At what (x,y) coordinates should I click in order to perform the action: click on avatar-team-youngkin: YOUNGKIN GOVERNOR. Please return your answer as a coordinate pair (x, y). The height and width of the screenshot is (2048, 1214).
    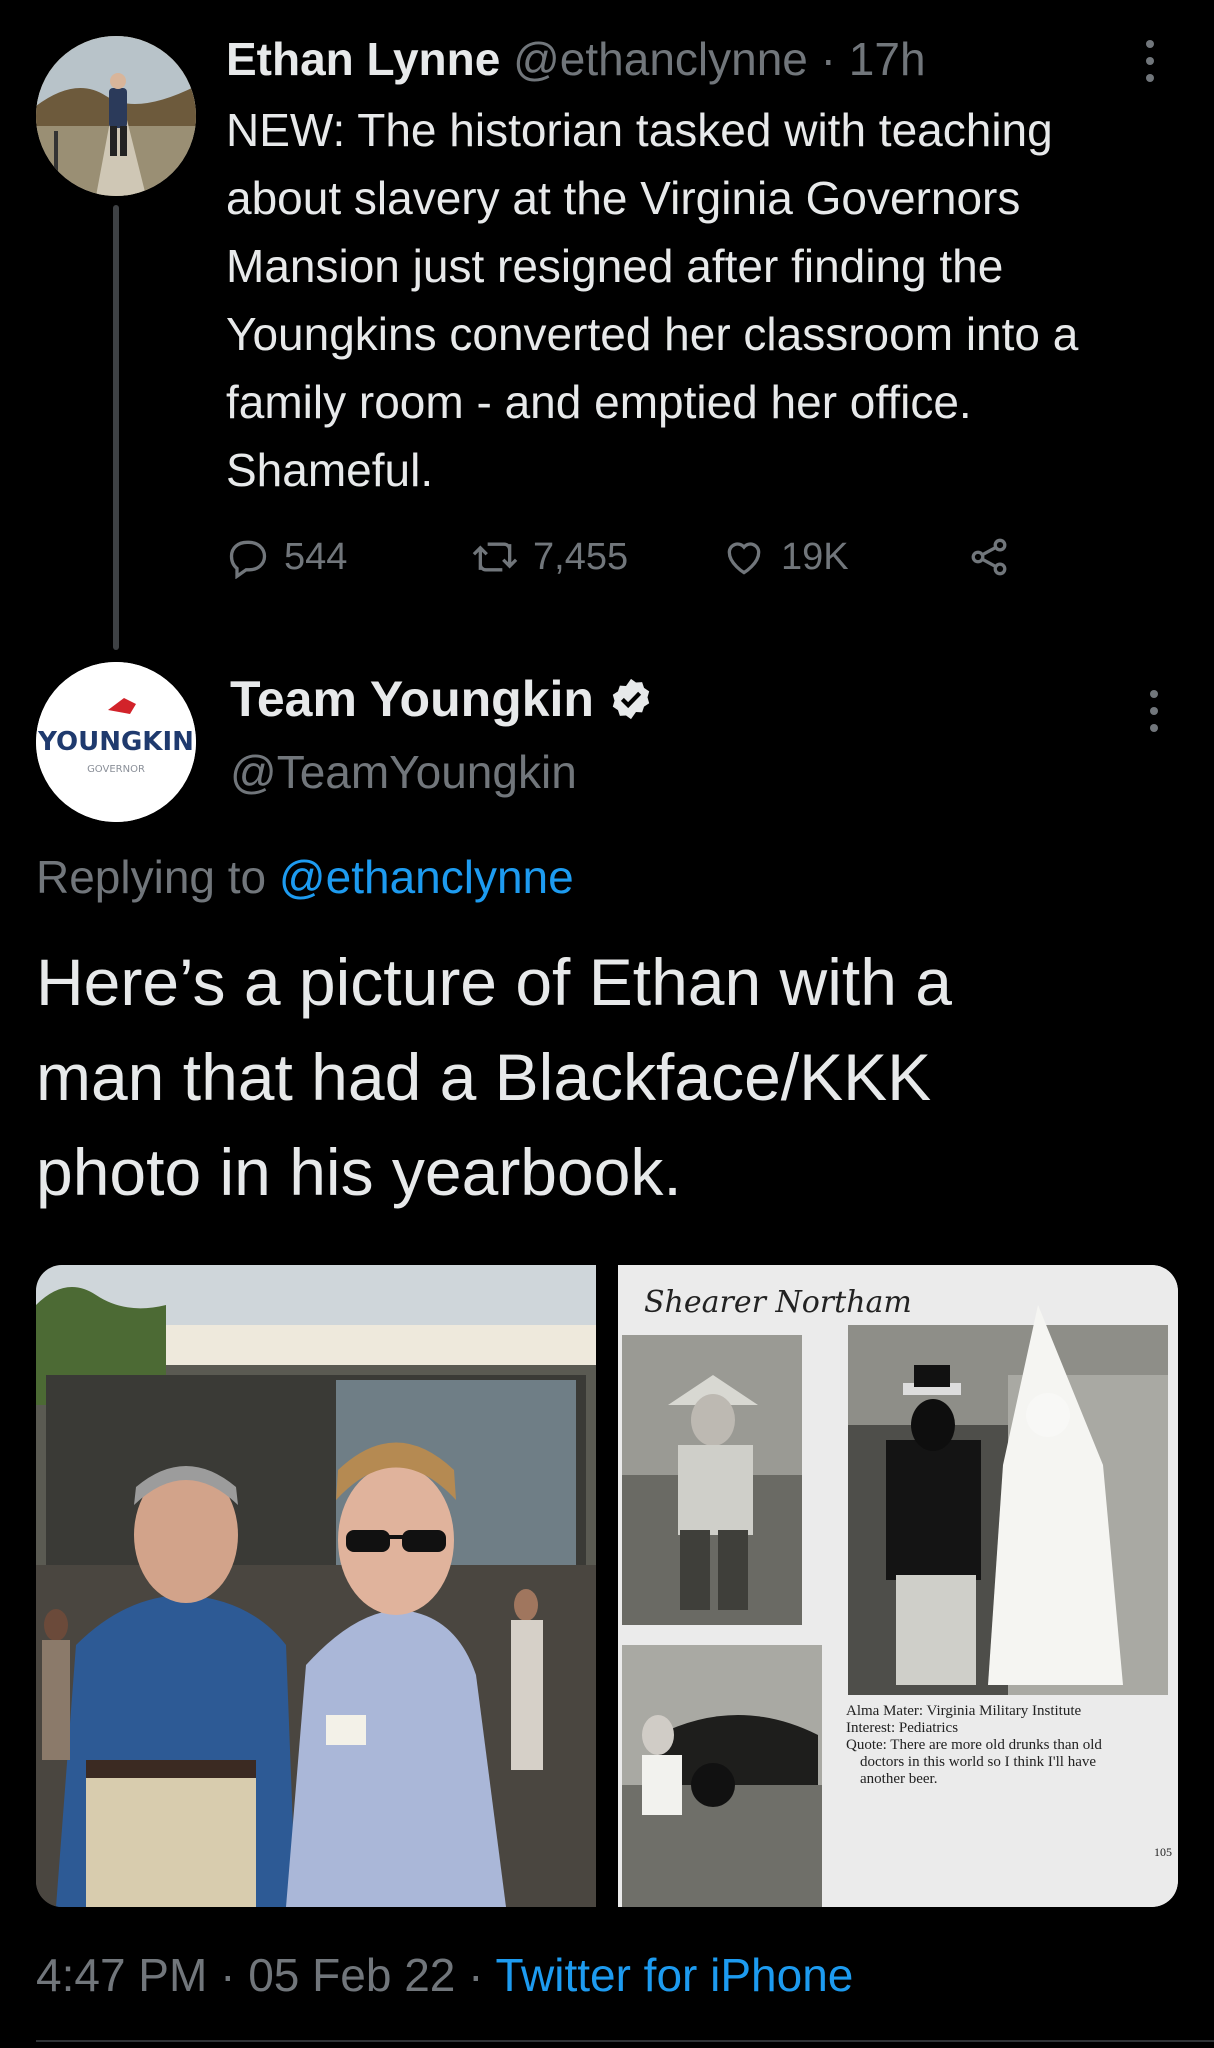
    Looking at the image, I should click on (116, 742).